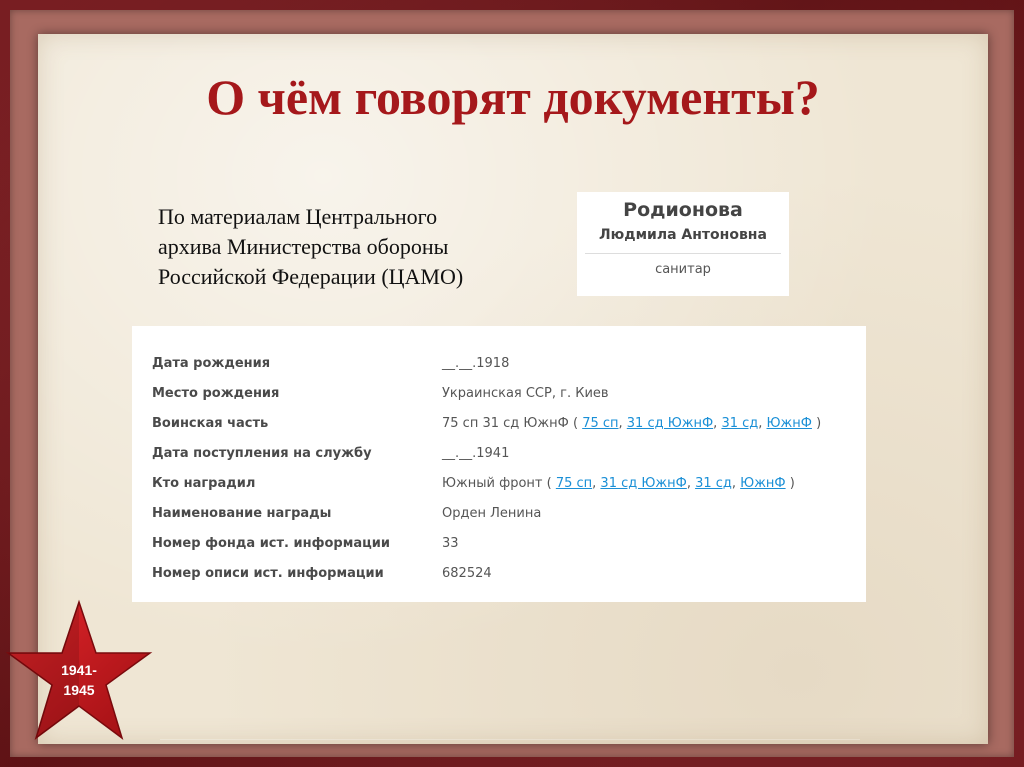  I want to click on row-label: Кто наградил, so click(204, 483).